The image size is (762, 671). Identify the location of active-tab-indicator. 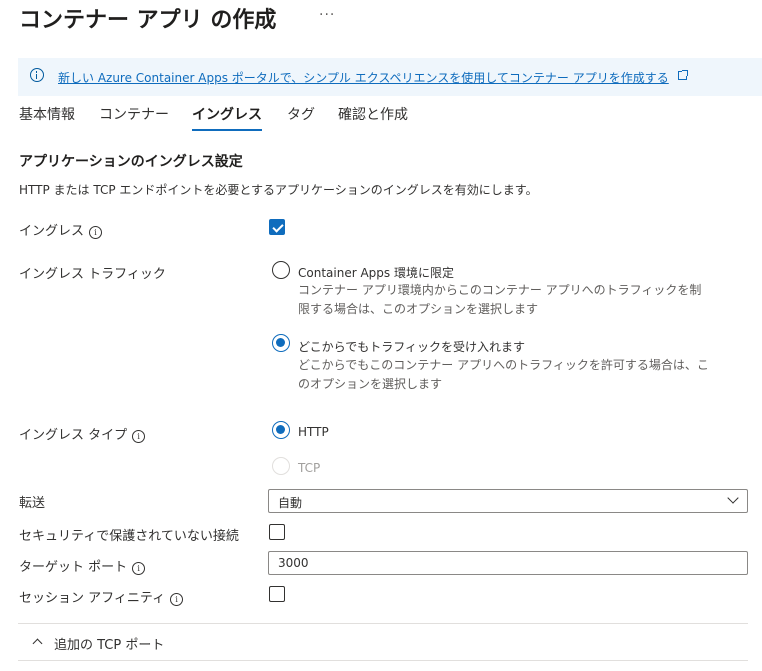
(227, 130).